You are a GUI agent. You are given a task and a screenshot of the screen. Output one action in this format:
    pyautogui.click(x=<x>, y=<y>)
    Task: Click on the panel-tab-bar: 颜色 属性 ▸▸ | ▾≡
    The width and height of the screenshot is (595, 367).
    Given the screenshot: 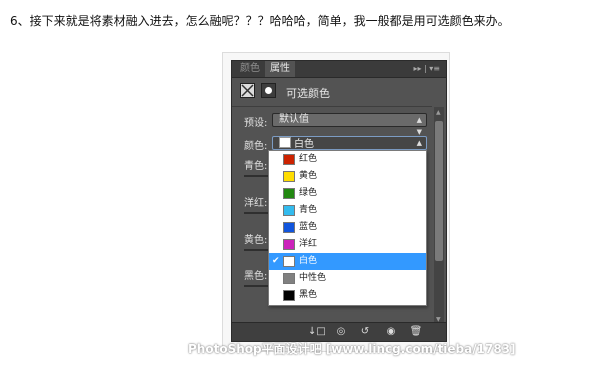 What is the action you would take?
    pyautogui.click(x=339, y=69)
    